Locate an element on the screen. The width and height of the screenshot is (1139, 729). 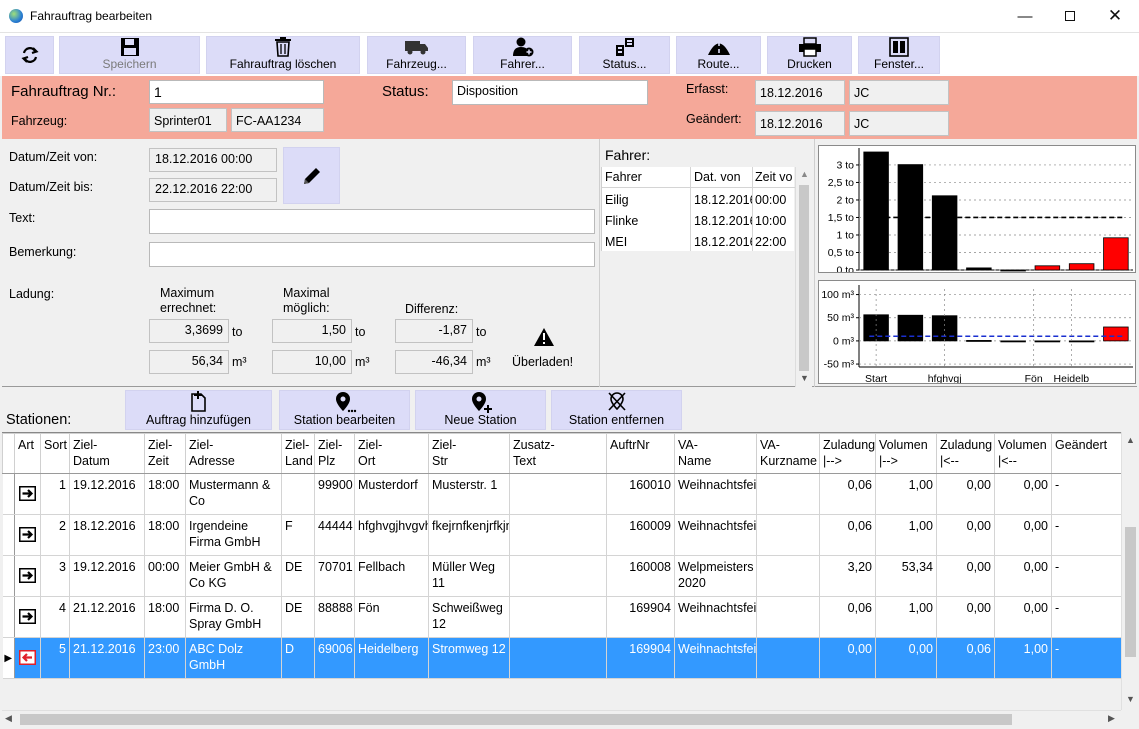
column-header: Geändert is located at coordinates (1086, 453).